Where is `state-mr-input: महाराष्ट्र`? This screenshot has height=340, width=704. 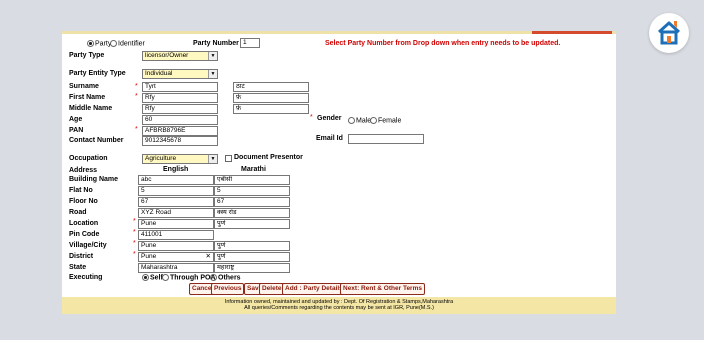
state-mr-input: महाराष्ट्र is located at coordinates (252, 268).